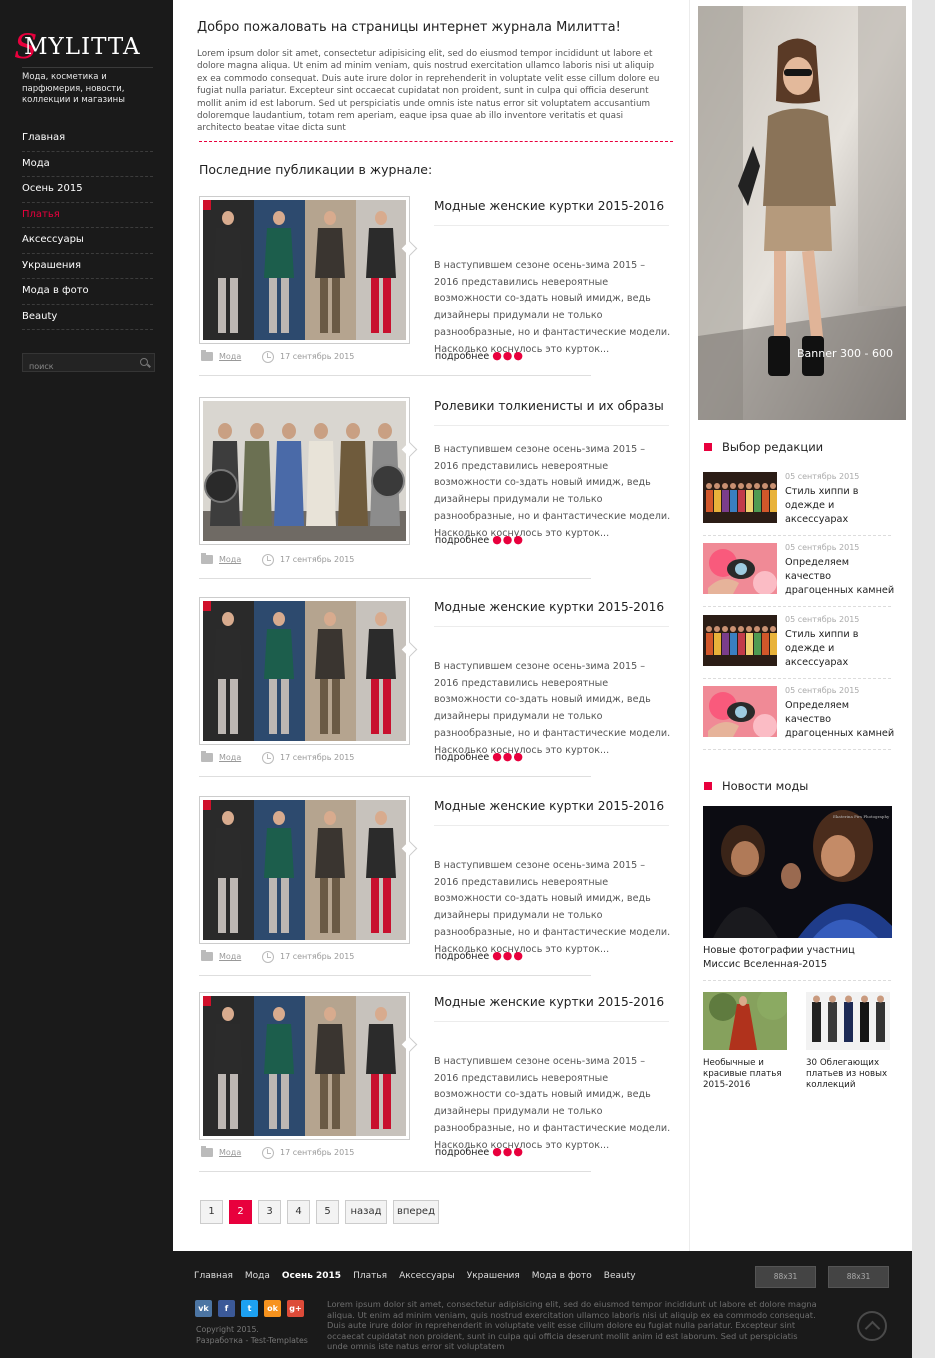 Image resolution: width=935 pixels, height=1358 pixels. What do you see at coordinates (211, 1212) in the screenshot?
I see `page-1-button: 1` at bounding box center [211, 1212].